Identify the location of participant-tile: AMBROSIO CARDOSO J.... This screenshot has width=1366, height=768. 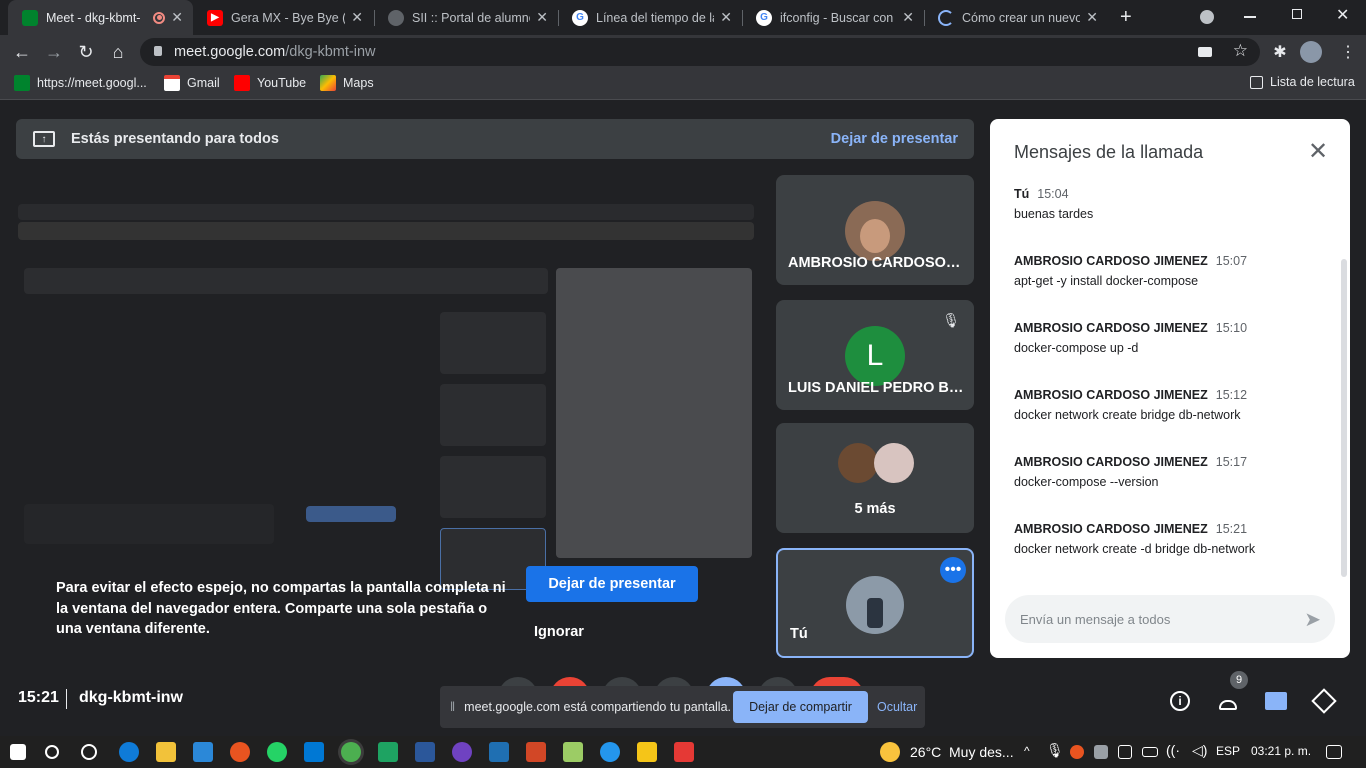
(875, 230).